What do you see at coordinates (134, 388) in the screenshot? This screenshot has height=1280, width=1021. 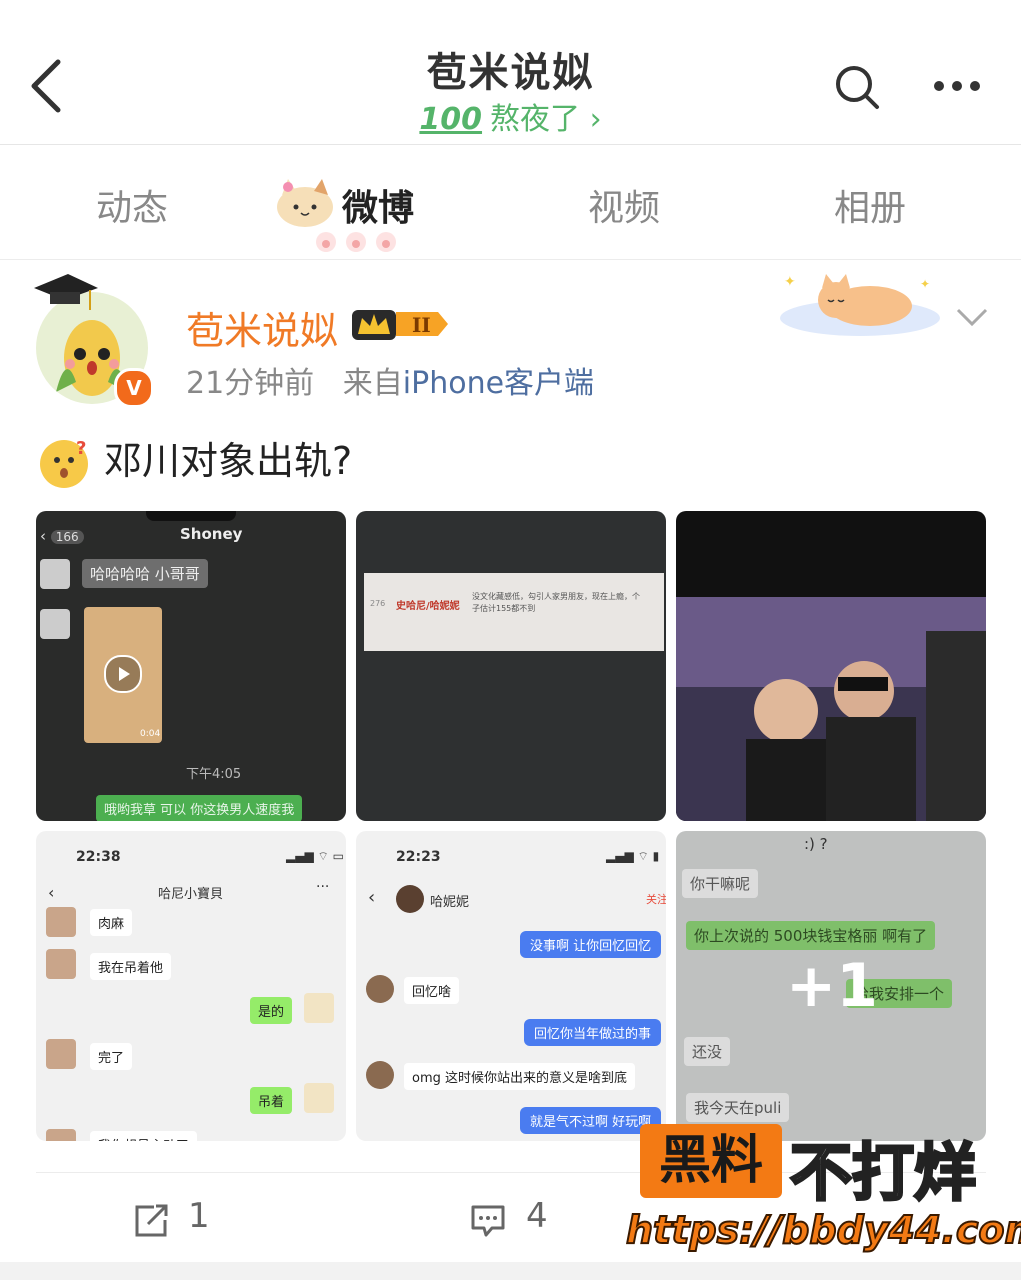 I see `verified-badge-icon: V` at bounding box center [134, 388].